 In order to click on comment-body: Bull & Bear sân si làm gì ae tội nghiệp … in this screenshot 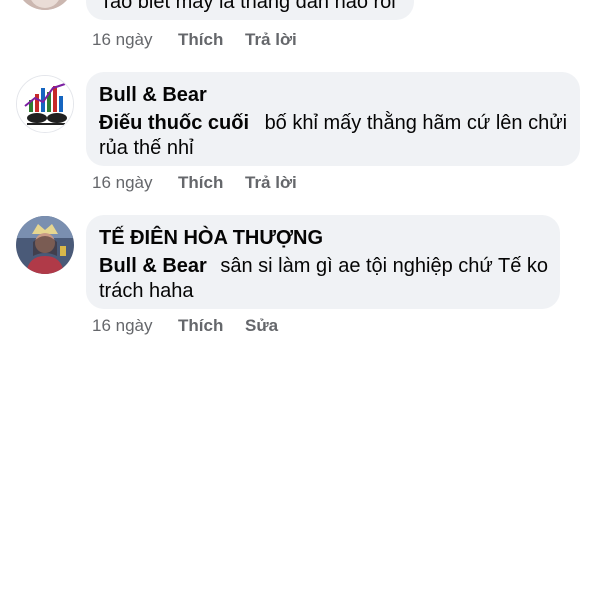, I will do `click(326, 279)`.